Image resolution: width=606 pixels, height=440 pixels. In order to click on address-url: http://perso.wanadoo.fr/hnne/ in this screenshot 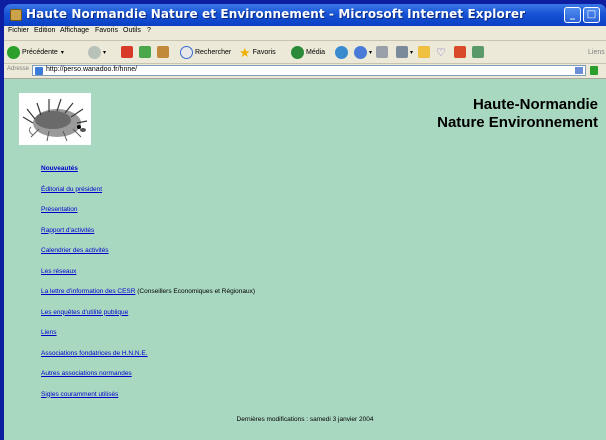, I will do `click(92, 69)`.